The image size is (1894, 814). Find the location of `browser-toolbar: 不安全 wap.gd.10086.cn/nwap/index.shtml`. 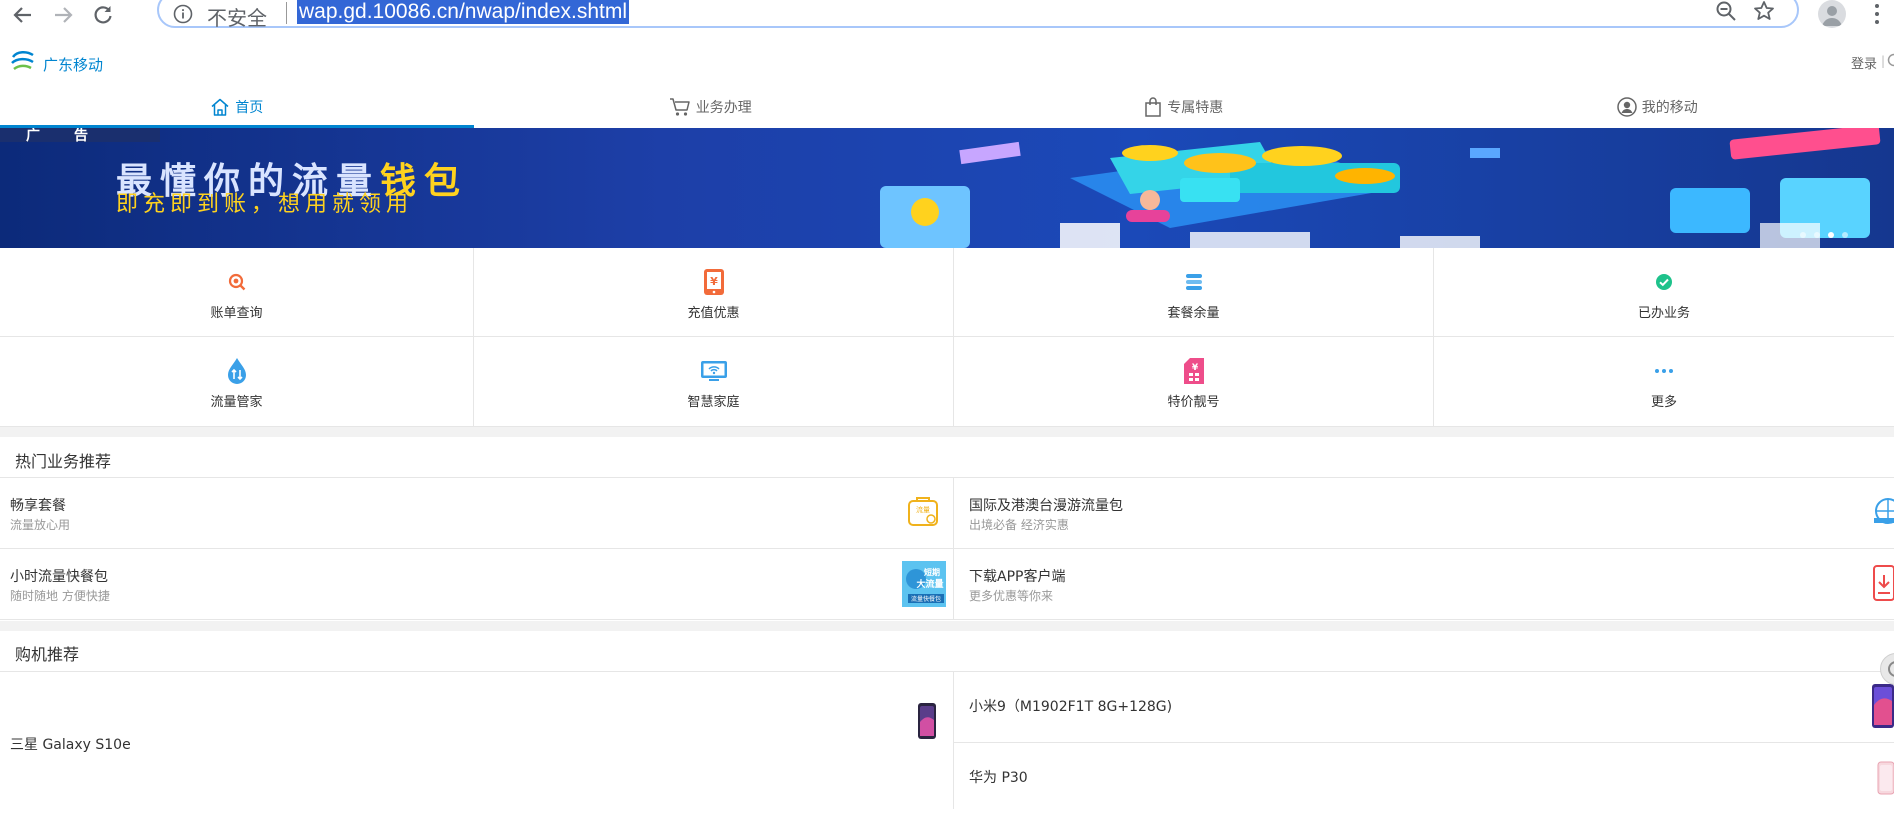

browser-toolbar: 不安全 wap.gd.10086.cn/nwap/index.shtml is located at coordinates (947, 15).